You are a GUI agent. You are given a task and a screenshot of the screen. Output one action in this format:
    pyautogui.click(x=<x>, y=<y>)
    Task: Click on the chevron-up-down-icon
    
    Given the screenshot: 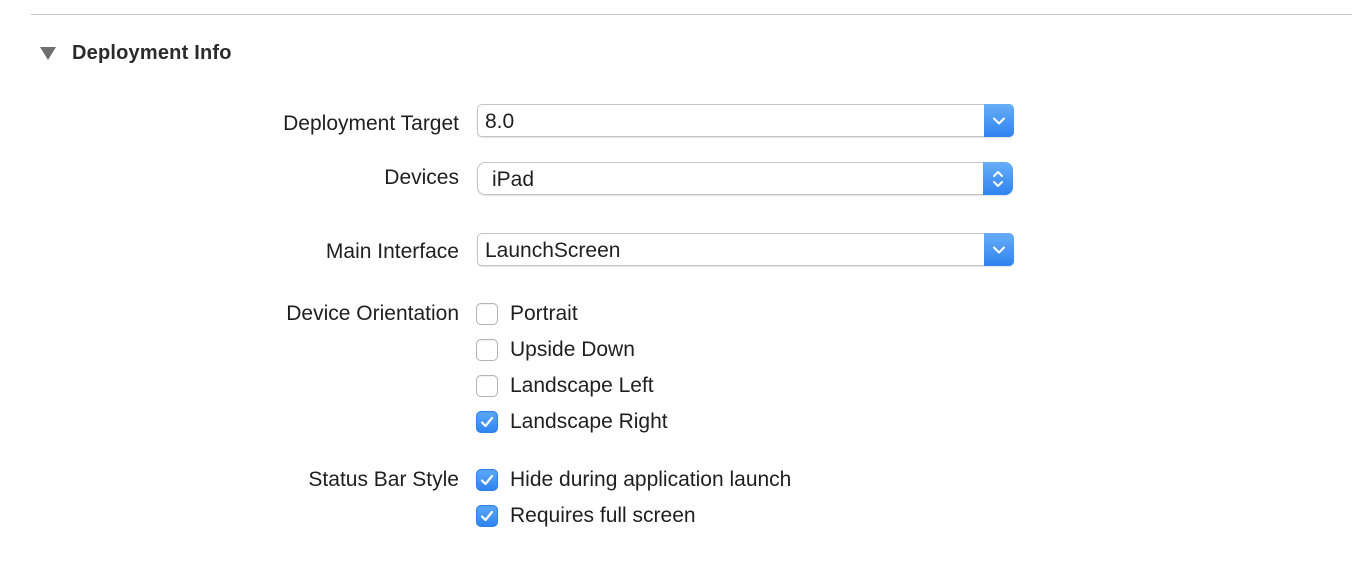 What is the action you would take?
    pyautogui.click(x=998, y=178)
    